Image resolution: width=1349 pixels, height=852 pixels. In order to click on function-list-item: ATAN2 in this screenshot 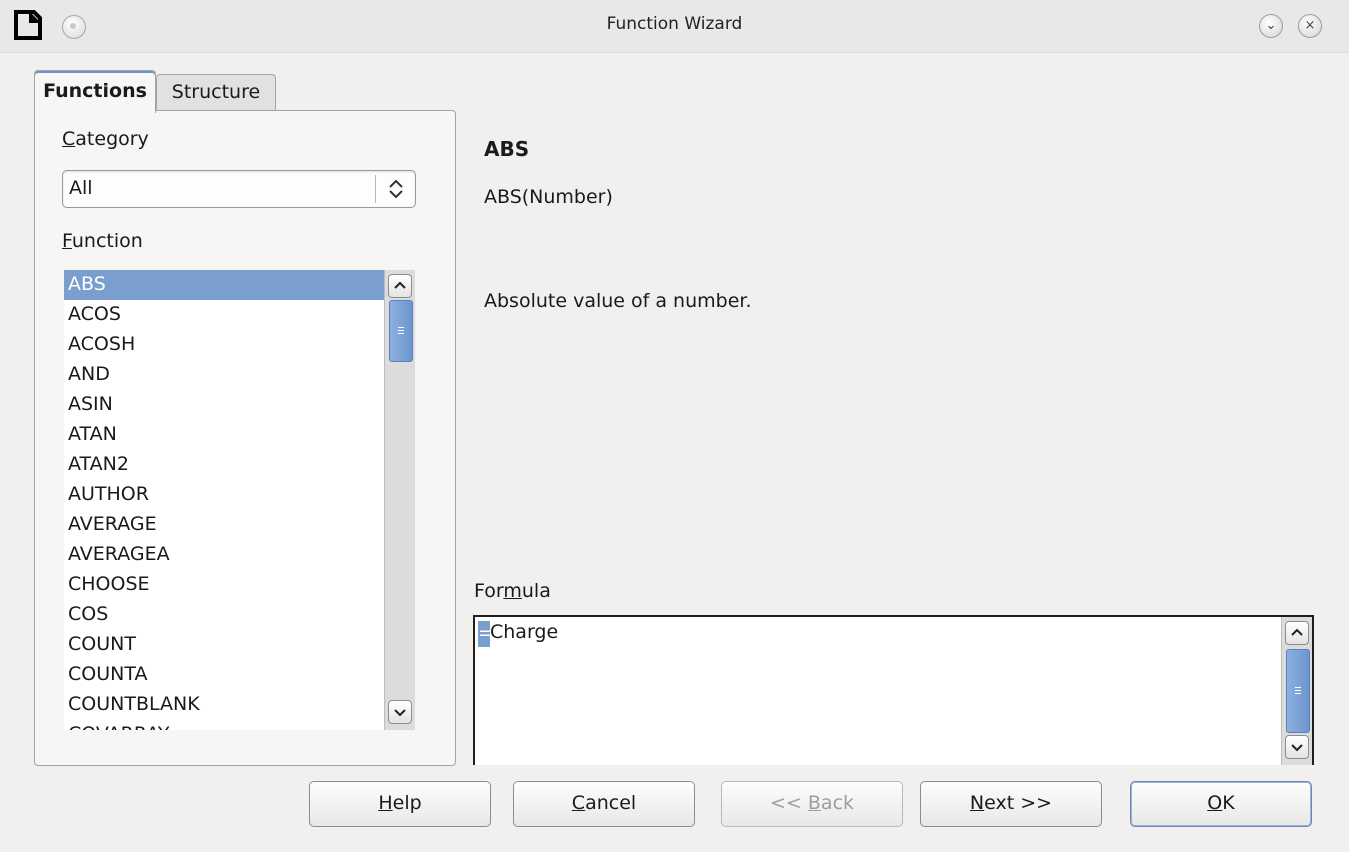, I will do `click(224, 465)`.